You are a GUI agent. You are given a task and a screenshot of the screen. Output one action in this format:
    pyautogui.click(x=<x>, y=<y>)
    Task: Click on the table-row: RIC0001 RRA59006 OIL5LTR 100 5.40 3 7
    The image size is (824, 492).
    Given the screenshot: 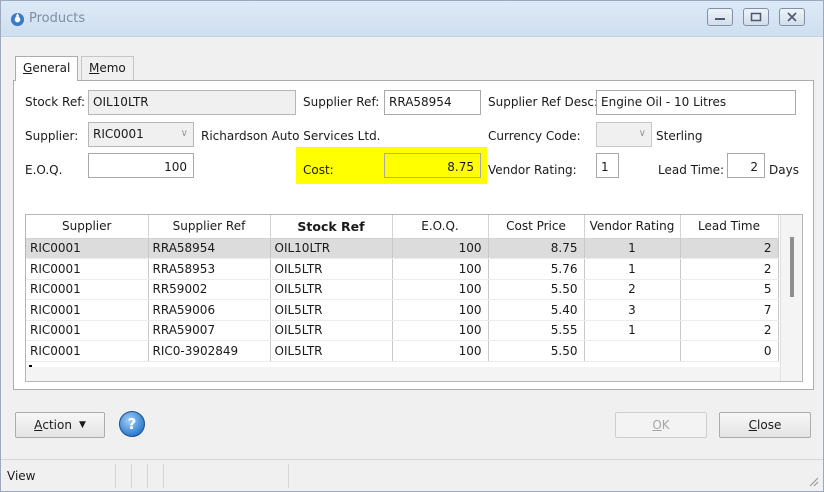 What is the action you would take?
    pyautogui.click(x=402, y=310)
    